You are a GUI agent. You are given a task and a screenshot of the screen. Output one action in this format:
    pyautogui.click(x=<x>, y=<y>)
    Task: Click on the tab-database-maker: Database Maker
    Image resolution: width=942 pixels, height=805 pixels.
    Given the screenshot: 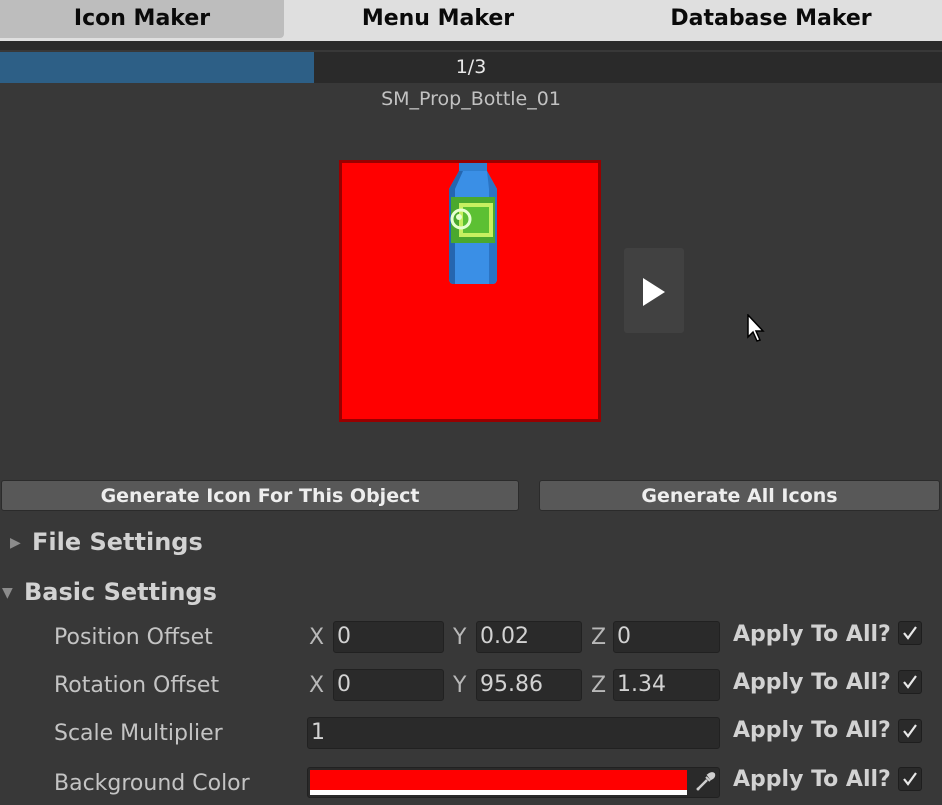 What is the action you would take?
    pyautogui.click(x=771, y=19)
    